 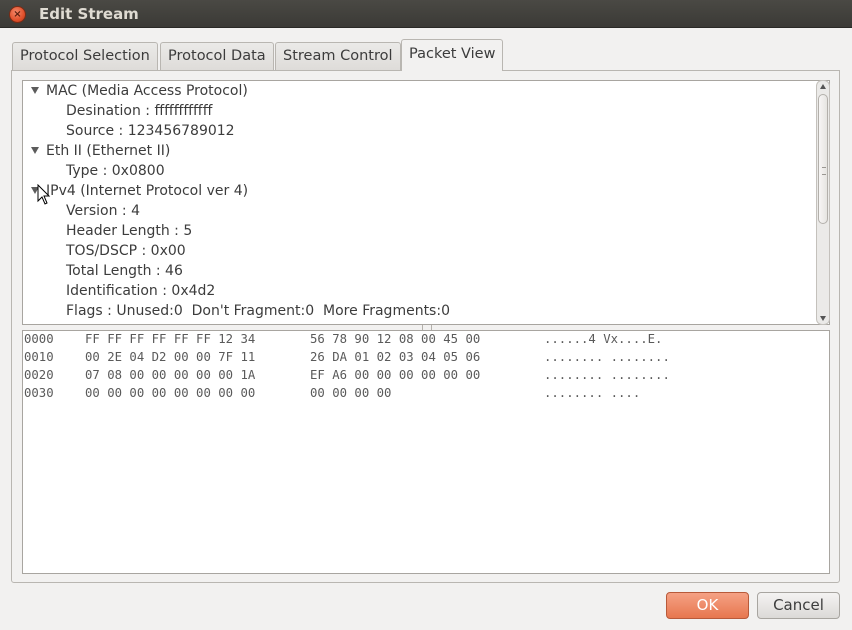 I want to click on hex-bytes: EF A6 00 00 00 00 00 00, so click(x=395, y=375).